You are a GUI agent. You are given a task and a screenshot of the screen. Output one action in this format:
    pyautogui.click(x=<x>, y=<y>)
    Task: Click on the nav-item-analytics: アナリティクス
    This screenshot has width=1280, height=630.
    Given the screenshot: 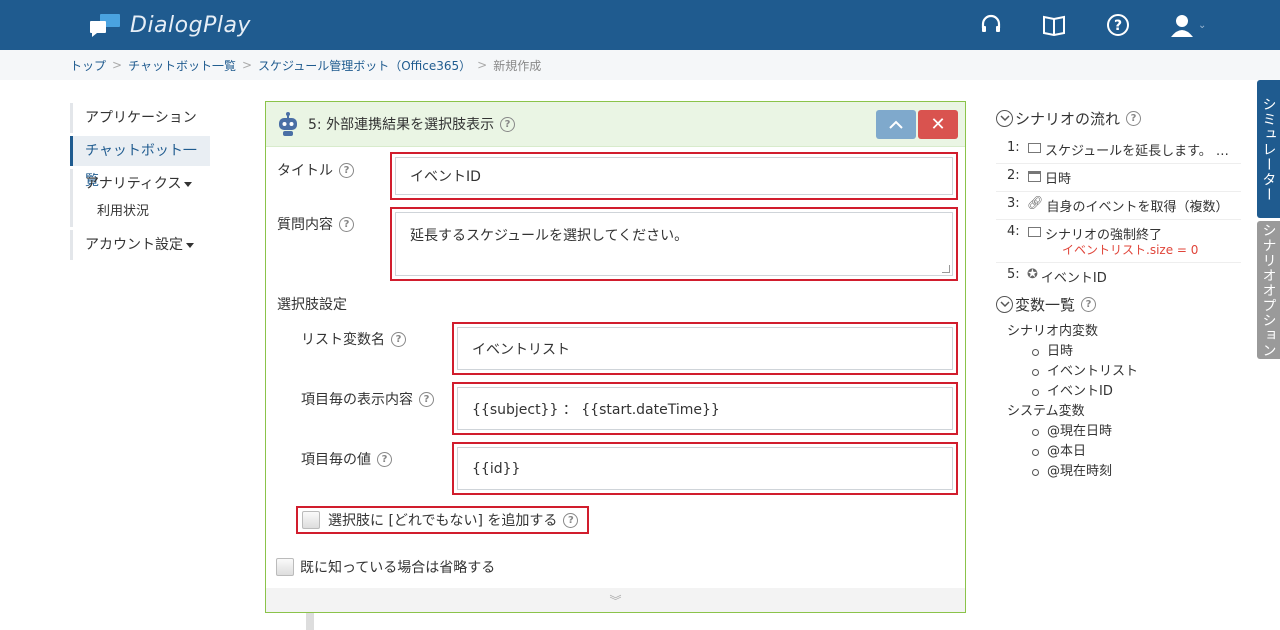 What is the action you would take?
    pyautogui.click(x=140, y=184)
    